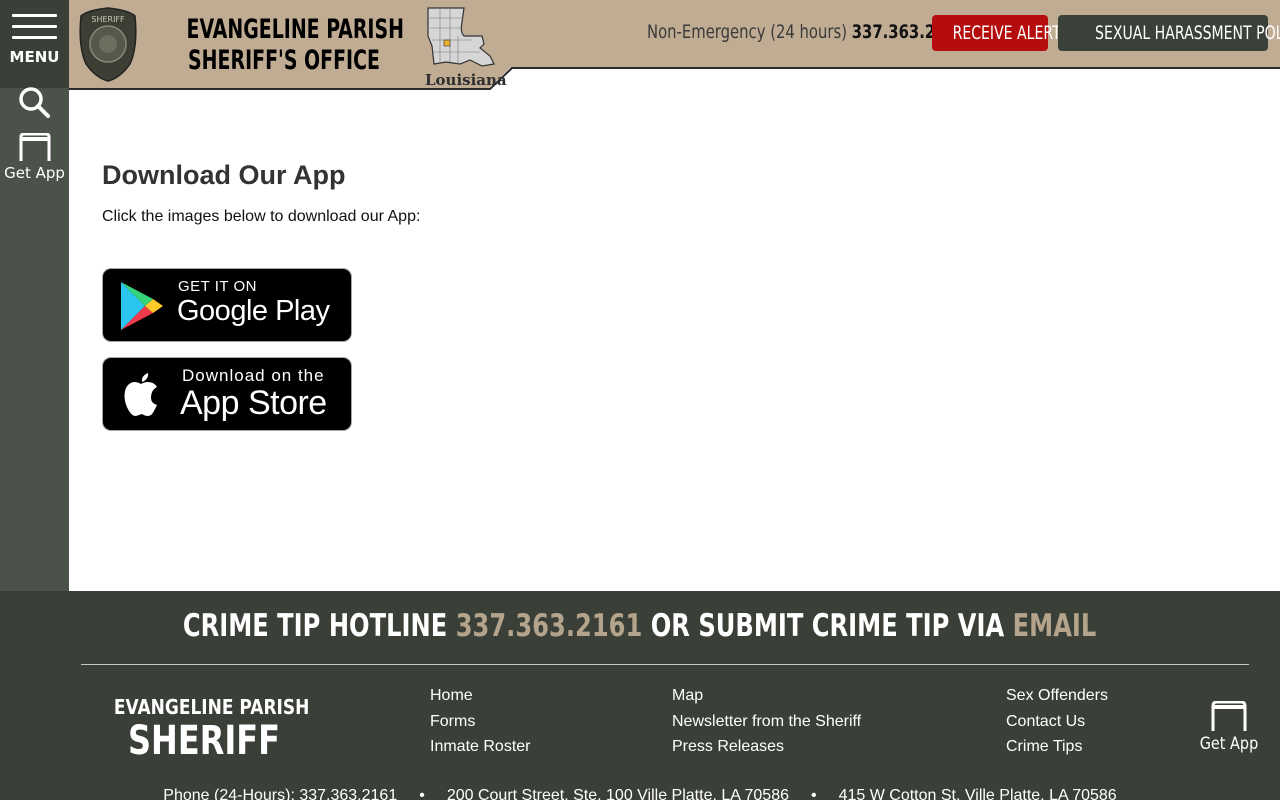 This screenshot has width=1280, height=805. What do you see at coordinates (977, 795) in the screenshot?
I see `footer-address-2: 415 W Cotton St, Ville Platte, LA 70586` at bounding box center [977, 795].